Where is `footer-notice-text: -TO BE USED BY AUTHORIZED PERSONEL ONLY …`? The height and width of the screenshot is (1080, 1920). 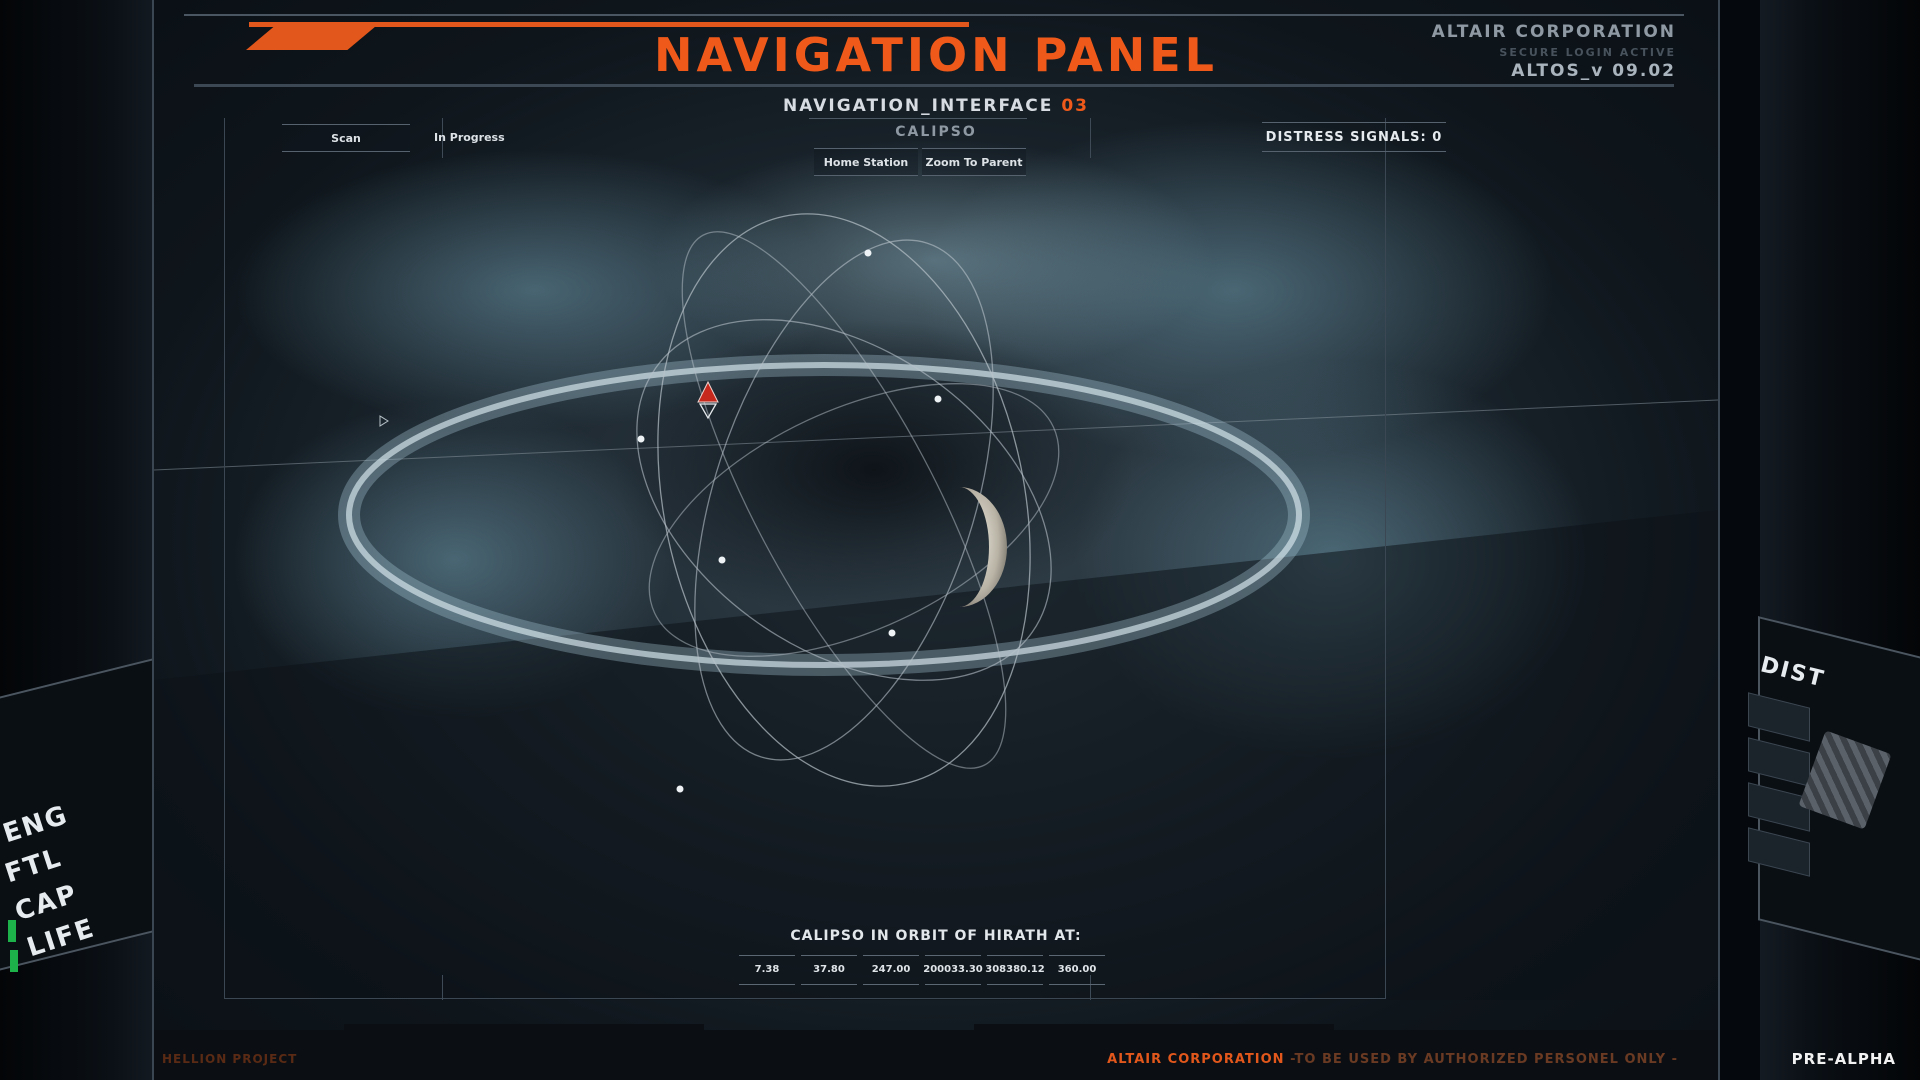 footer-notice-text: -TO BE USED BY AUTHORIZED PERSONEL ONLY … is located at coordinates (1481, 1059).